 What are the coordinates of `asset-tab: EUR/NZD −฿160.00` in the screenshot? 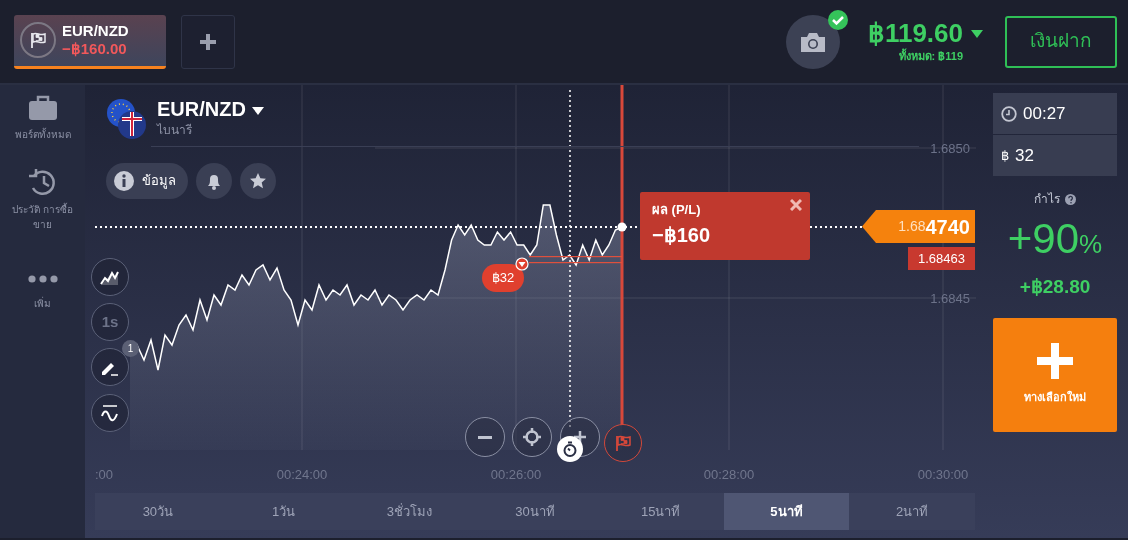 It's located at (90, 41).